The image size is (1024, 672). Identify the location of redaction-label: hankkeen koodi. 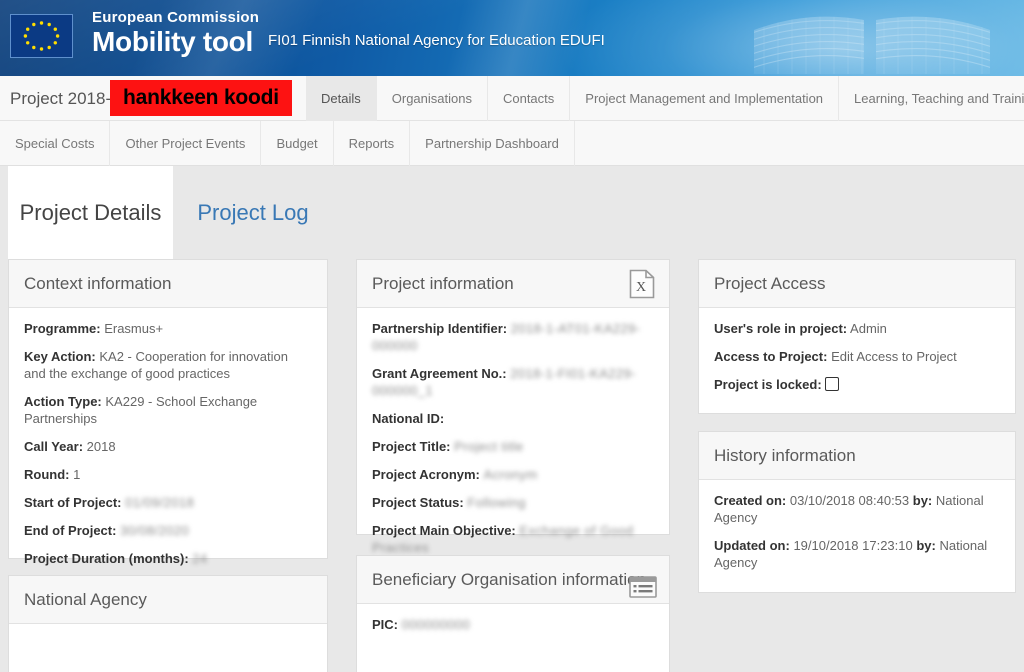
(201, 97).